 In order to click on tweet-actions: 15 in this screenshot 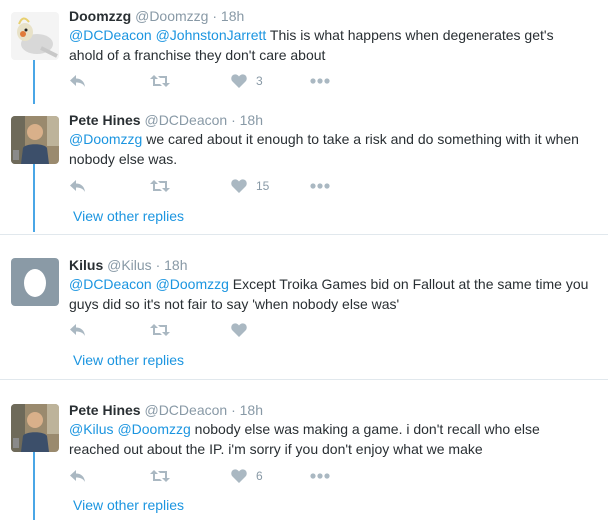, I will do `click(219, 186)`.